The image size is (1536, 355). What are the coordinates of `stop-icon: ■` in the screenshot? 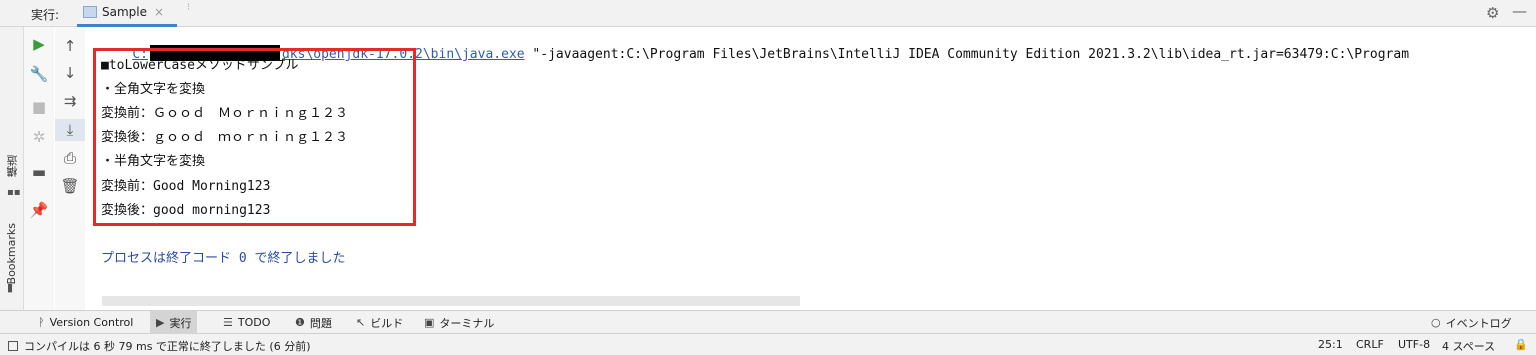 It's located at (39, 107).